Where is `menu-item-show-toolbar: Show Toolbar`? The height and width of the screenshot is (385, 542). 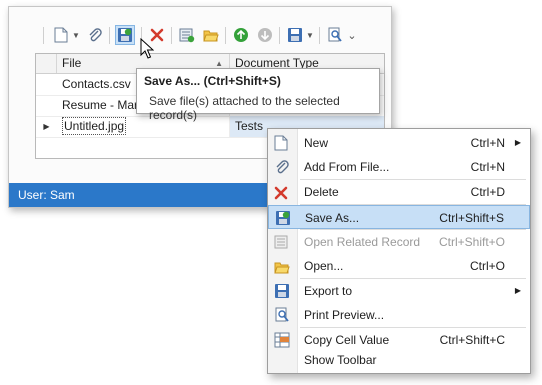 menu-item-show-toolbar: Show Toolbar is located at coordinates (399, 360).